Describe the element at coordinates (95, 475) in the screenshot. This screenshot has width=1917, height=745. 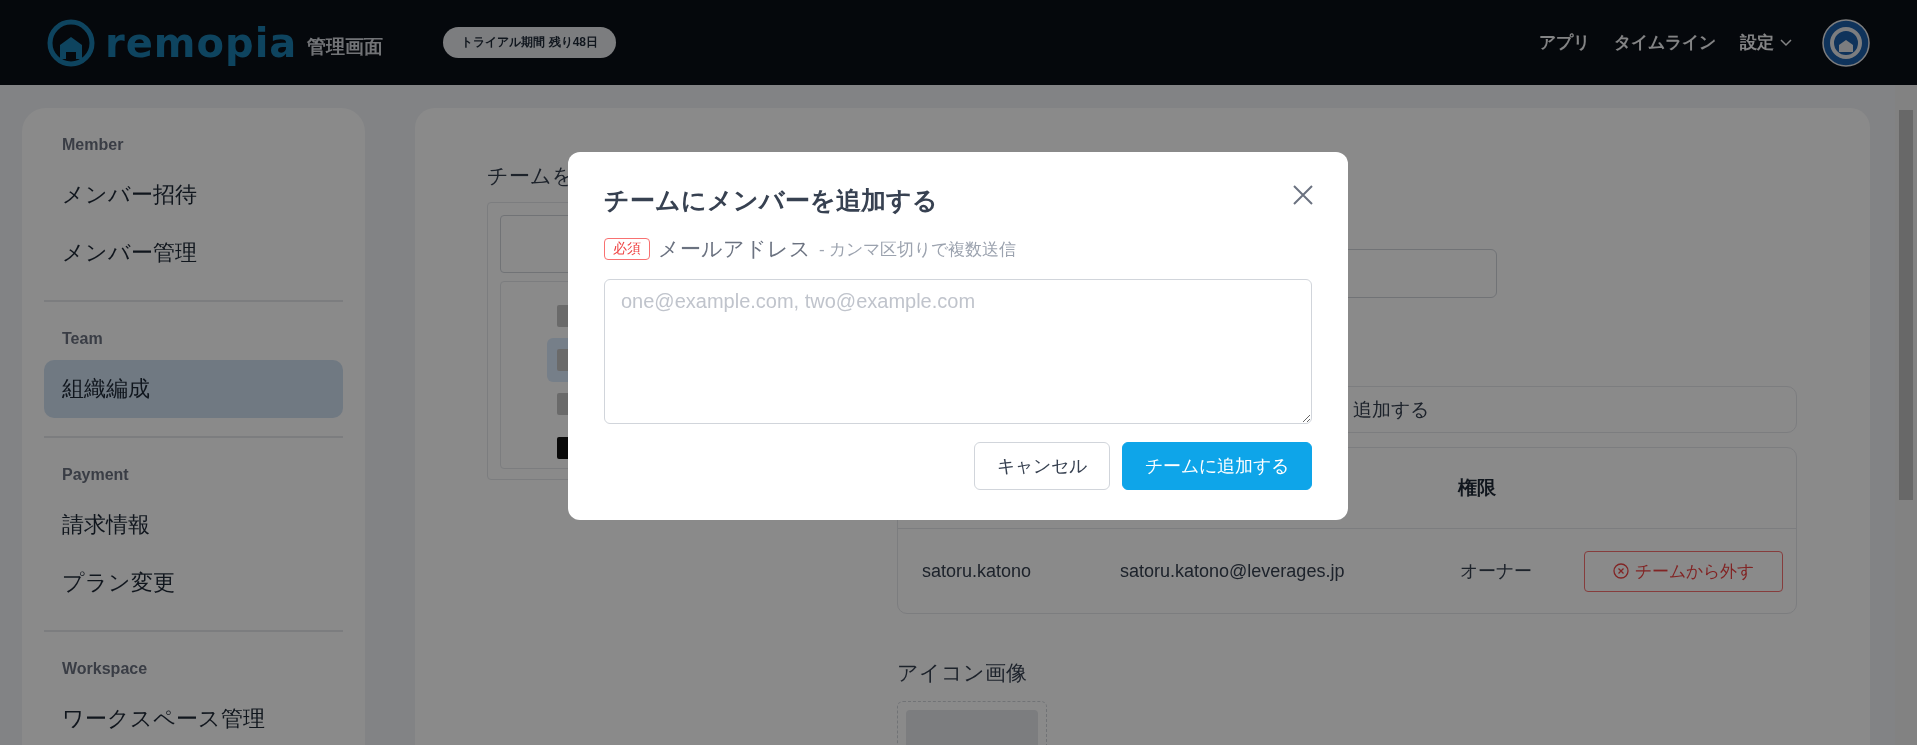
I see `section-title: Payment` at that location.